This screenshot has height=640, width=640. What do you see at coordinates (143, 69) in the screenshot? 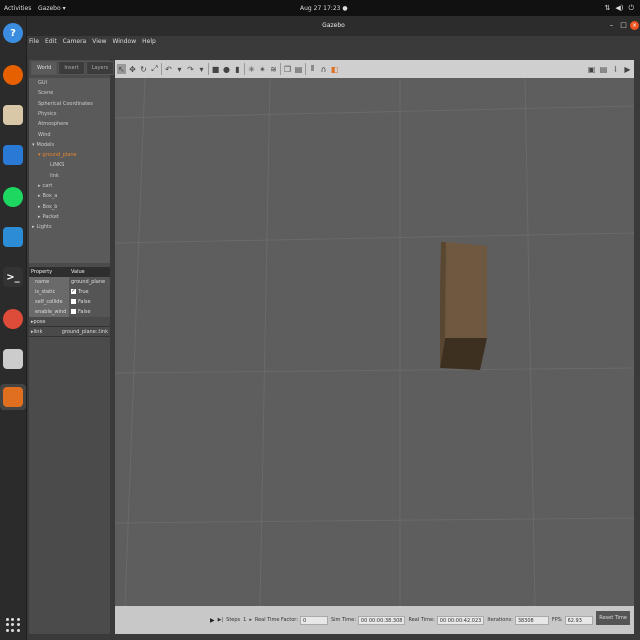
I see `rotate-mode-icon: ↻` at bounding box center [143, 69].